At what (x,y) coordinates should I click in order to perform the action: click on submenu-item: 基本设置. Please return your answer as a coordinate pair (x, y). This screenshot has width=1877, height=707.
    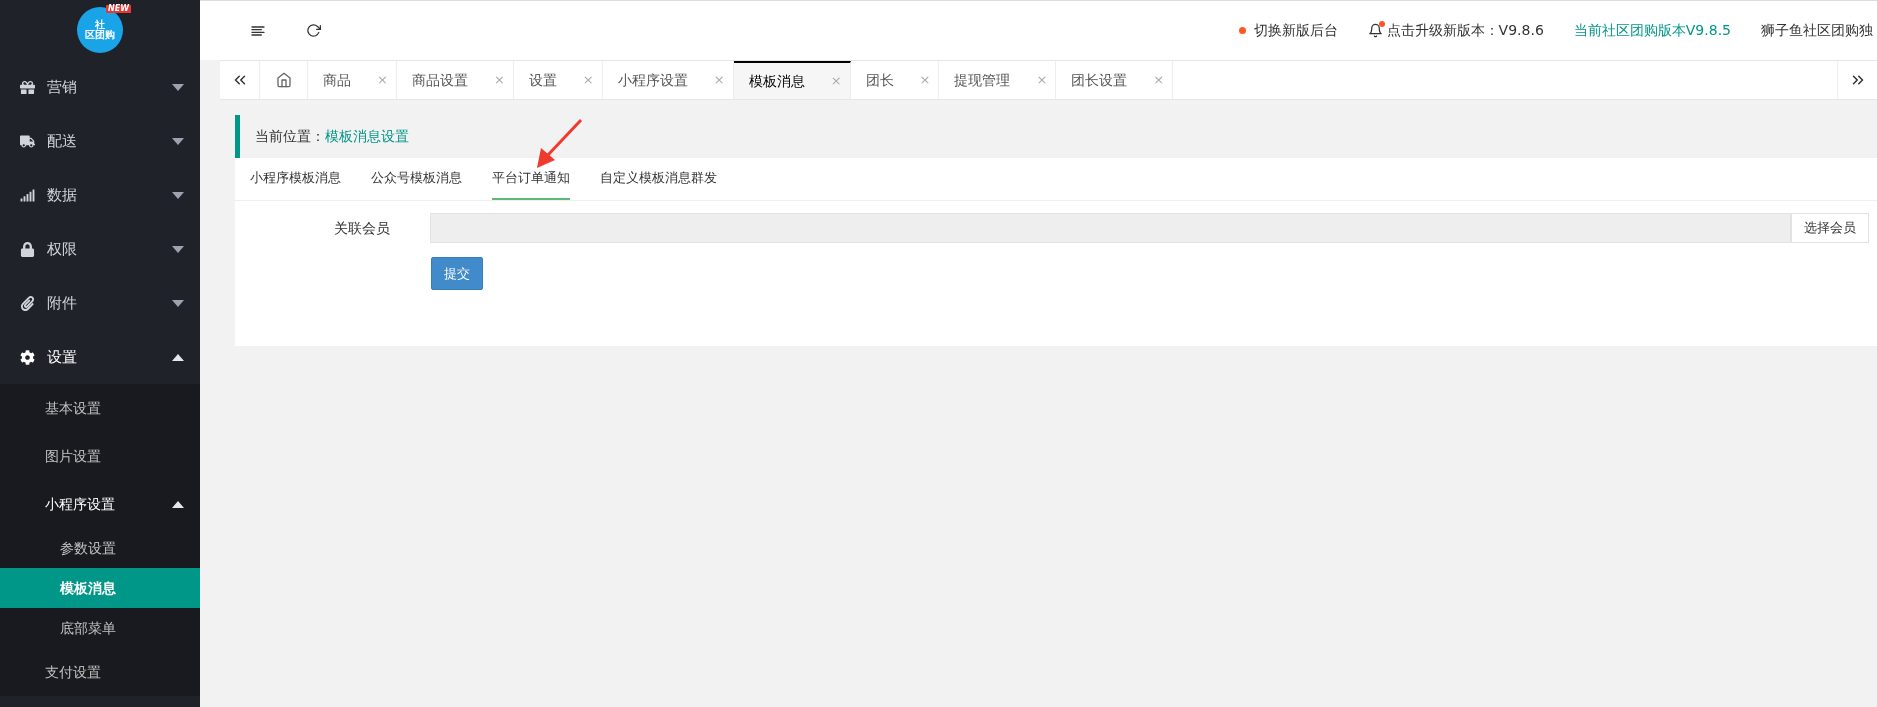
    Looking at the image, I should click on (100, 408).